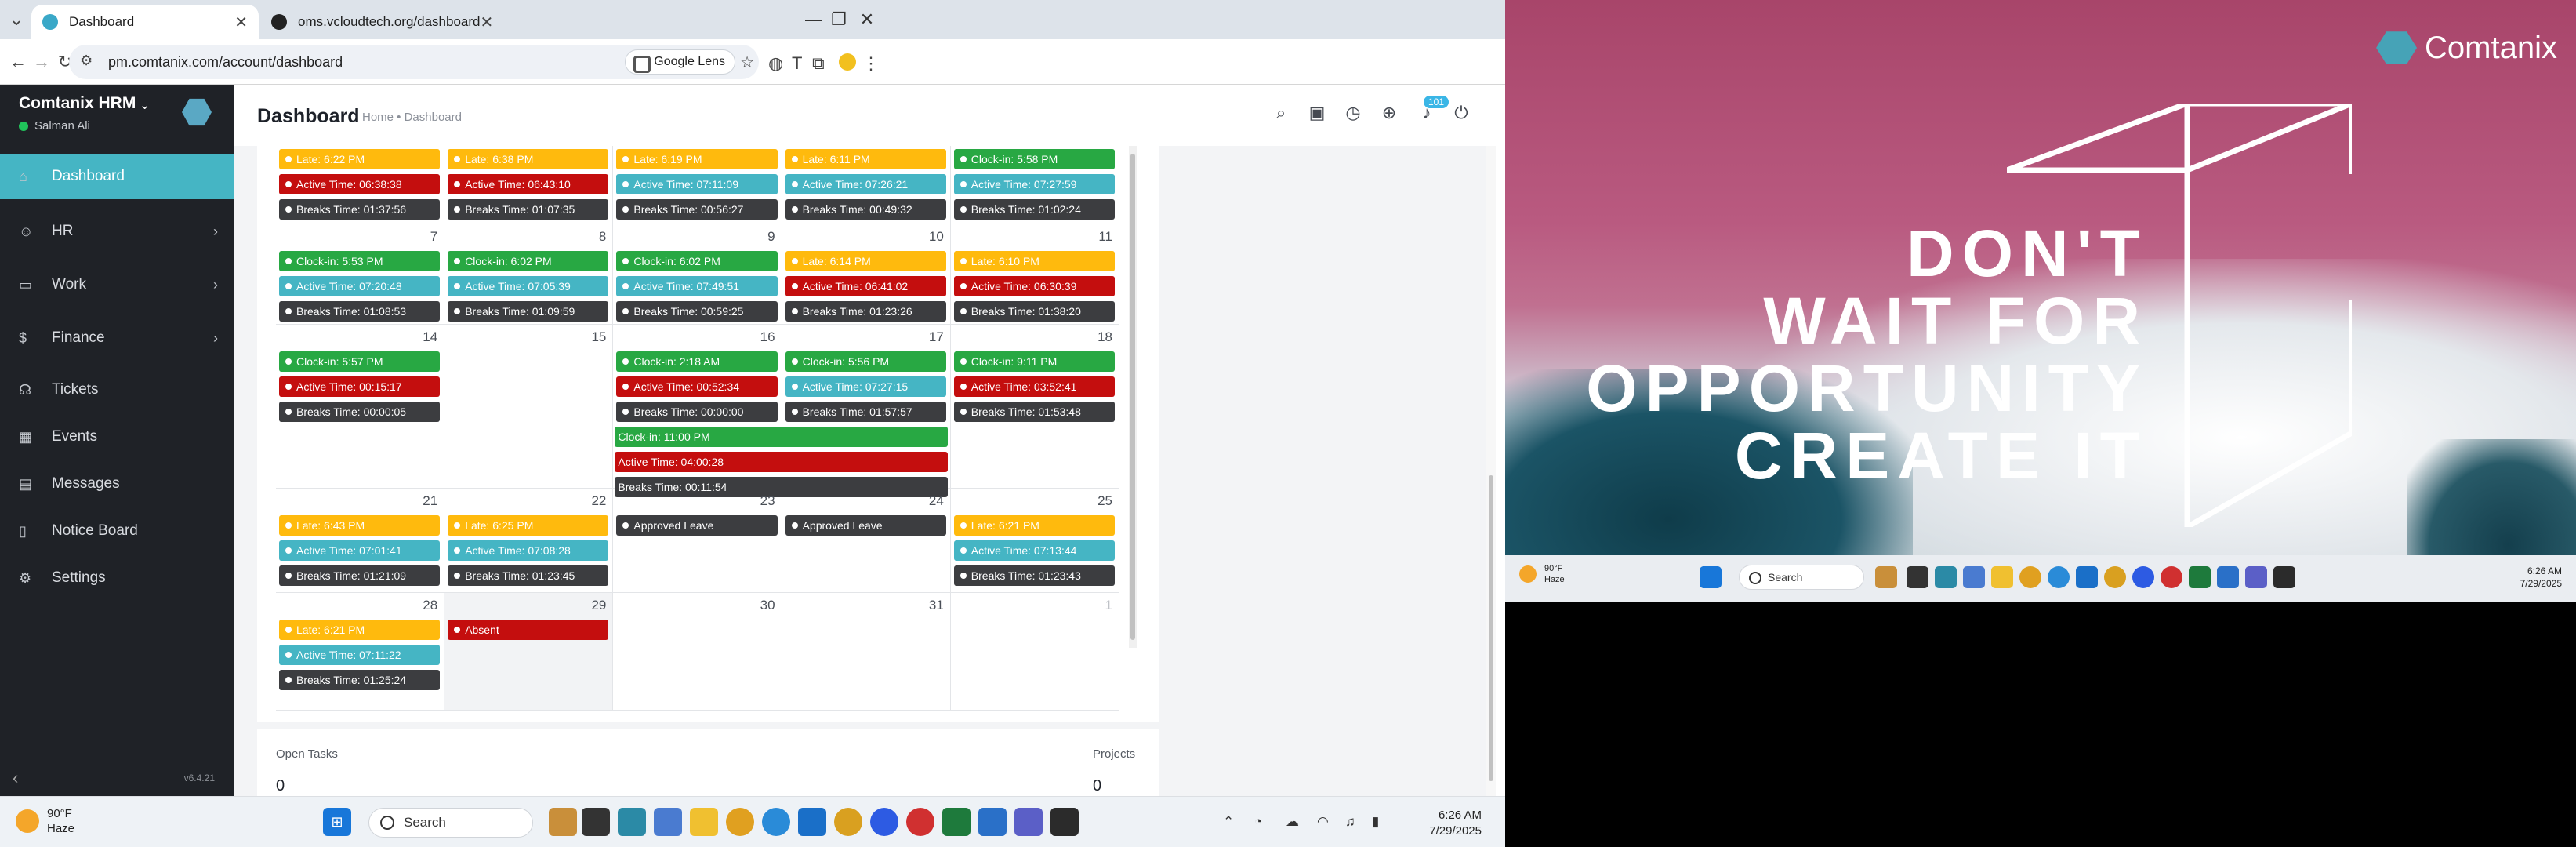 The width and height of the screenshot is (2576, 847). Describe the element at coordinates (360, 386) in the screenshot. I see `attendance-event-activered: Active Time: 00:15:17` at that location.